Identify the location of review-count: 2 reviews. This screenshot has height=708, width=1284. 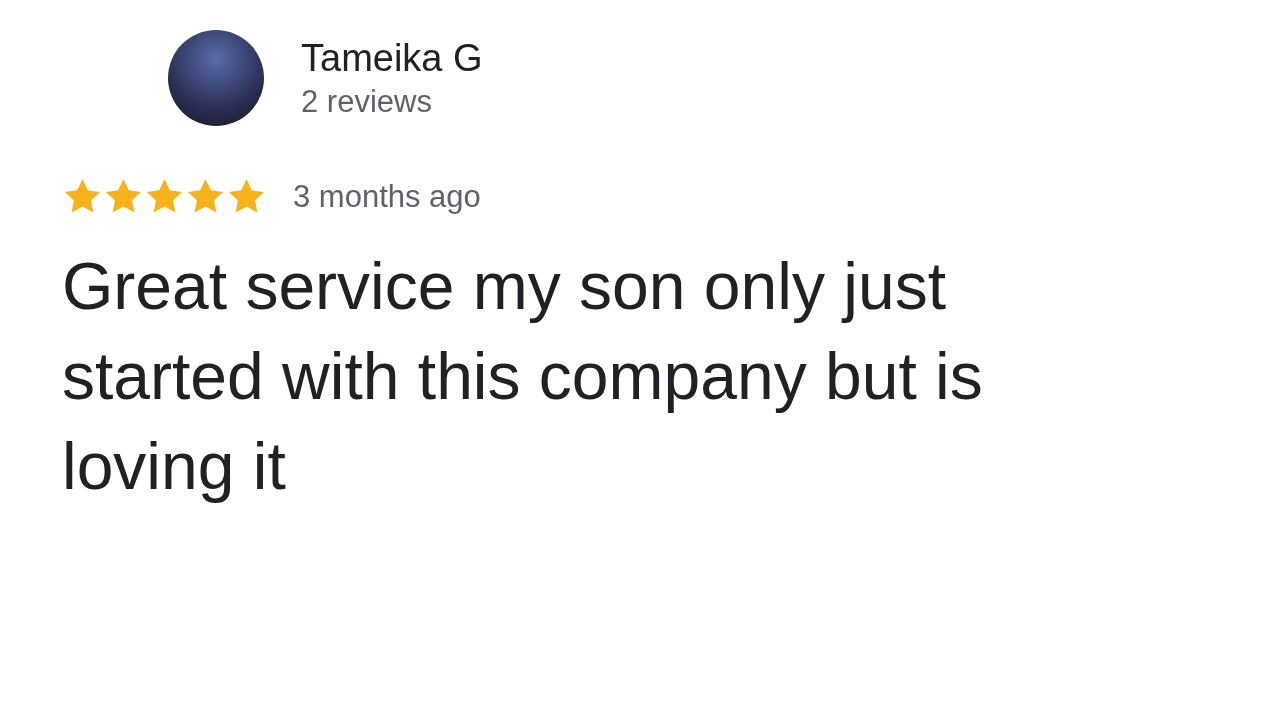
(367, 102).